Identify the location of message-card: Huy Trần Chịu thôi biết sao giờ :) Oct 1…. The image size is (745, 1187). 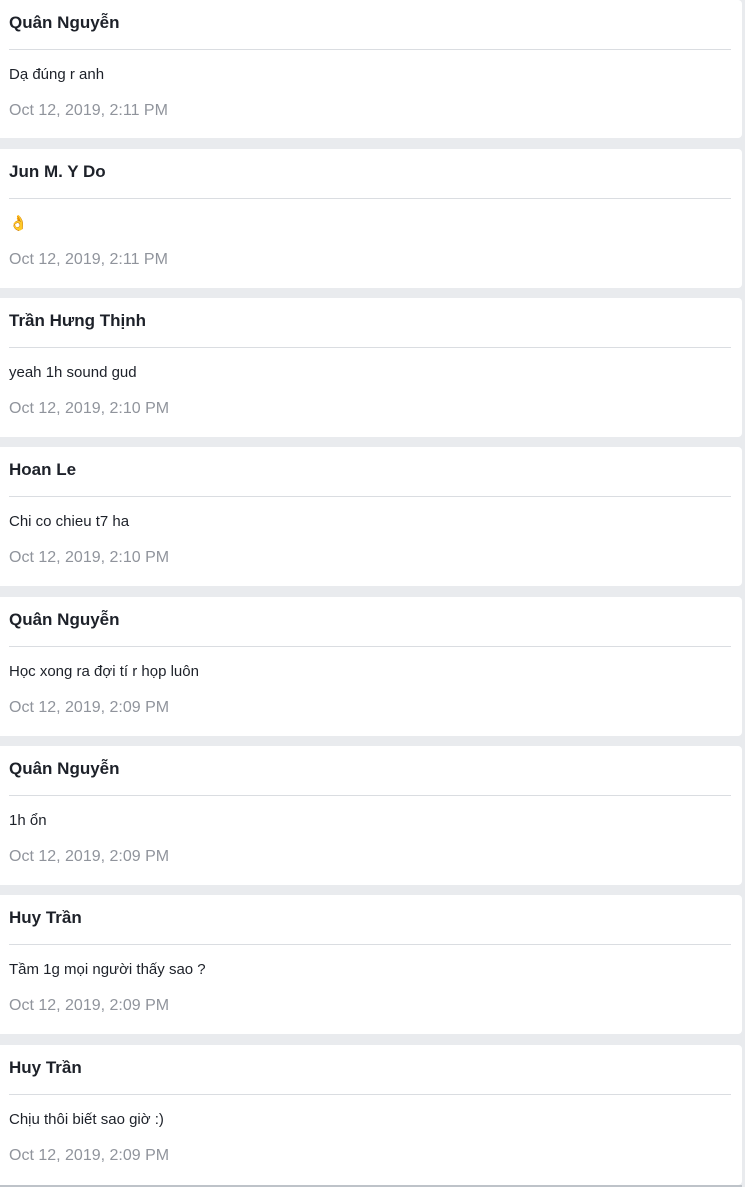
(371, 1115).